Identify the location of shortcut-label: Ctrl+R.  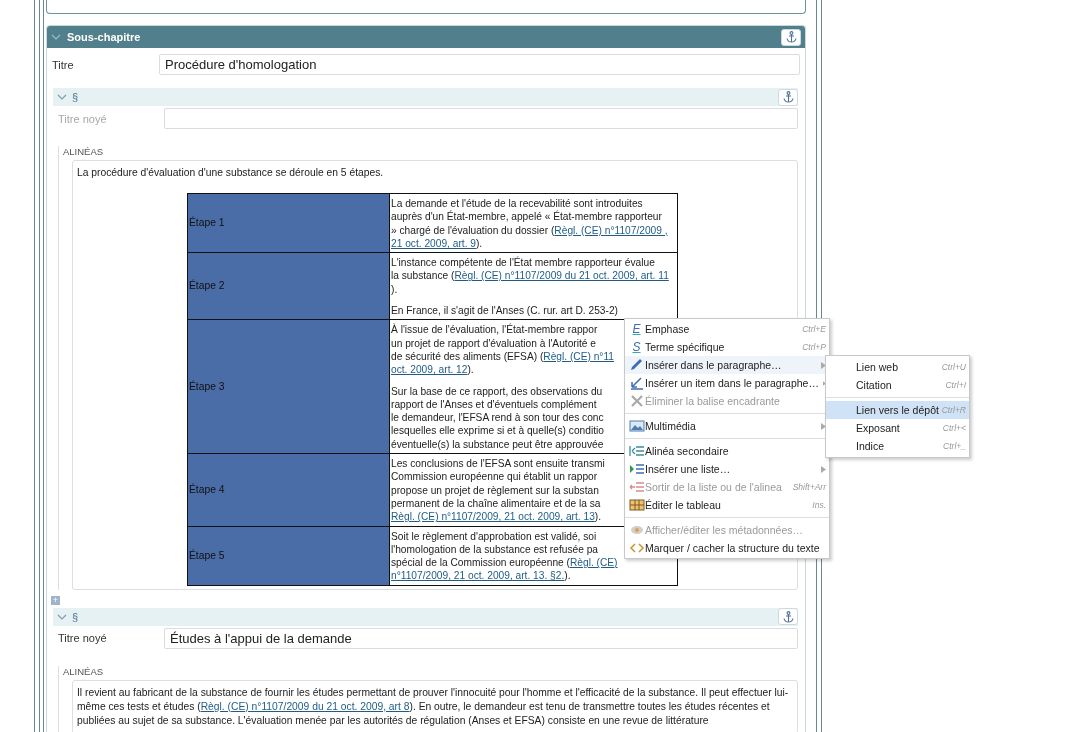
(953, 410).